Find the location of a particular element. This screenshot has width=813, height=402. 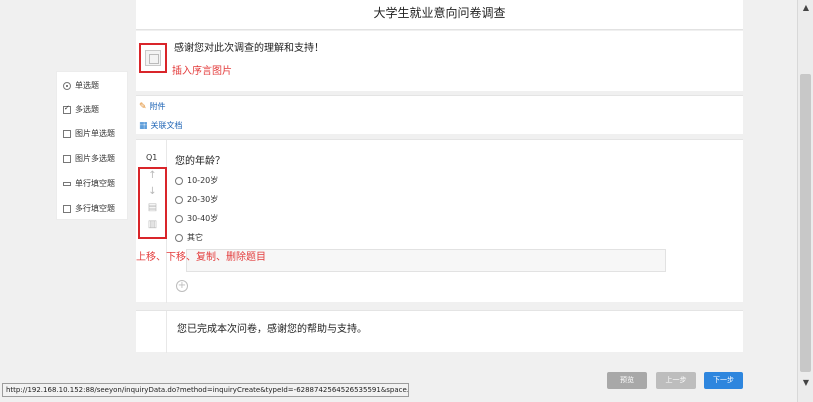

question-type-palette: 单选题 多选题 图片单选题 图片多选题 单行填空题 多行填空题 is located at coordinates (92, 145).